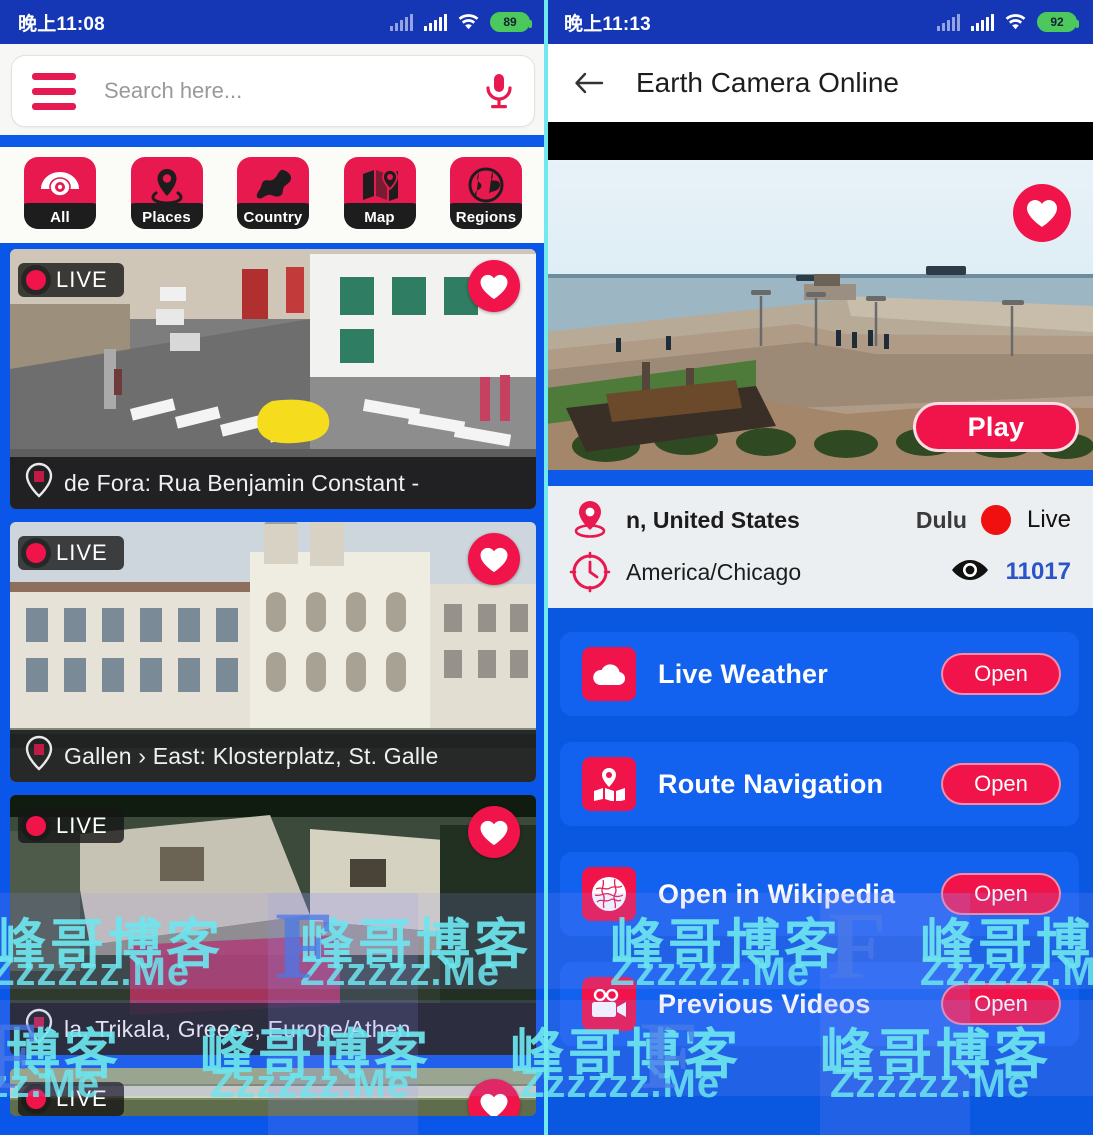 This screenshot has height=1135, width=1093. I want to click on timezone-row: America/Chicago 11017, so click(819, 572).